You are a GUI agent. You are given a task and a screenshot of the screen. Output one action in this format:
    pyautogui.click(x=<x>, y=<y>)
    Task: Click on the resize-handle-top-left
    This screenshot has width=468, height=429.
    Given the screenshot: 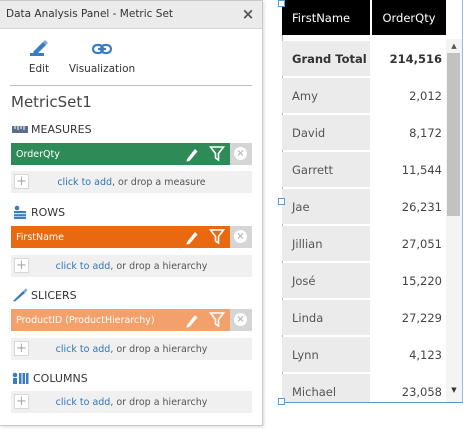 What is the action you would take?
    pyautogui.click(x=281, y=3)
    